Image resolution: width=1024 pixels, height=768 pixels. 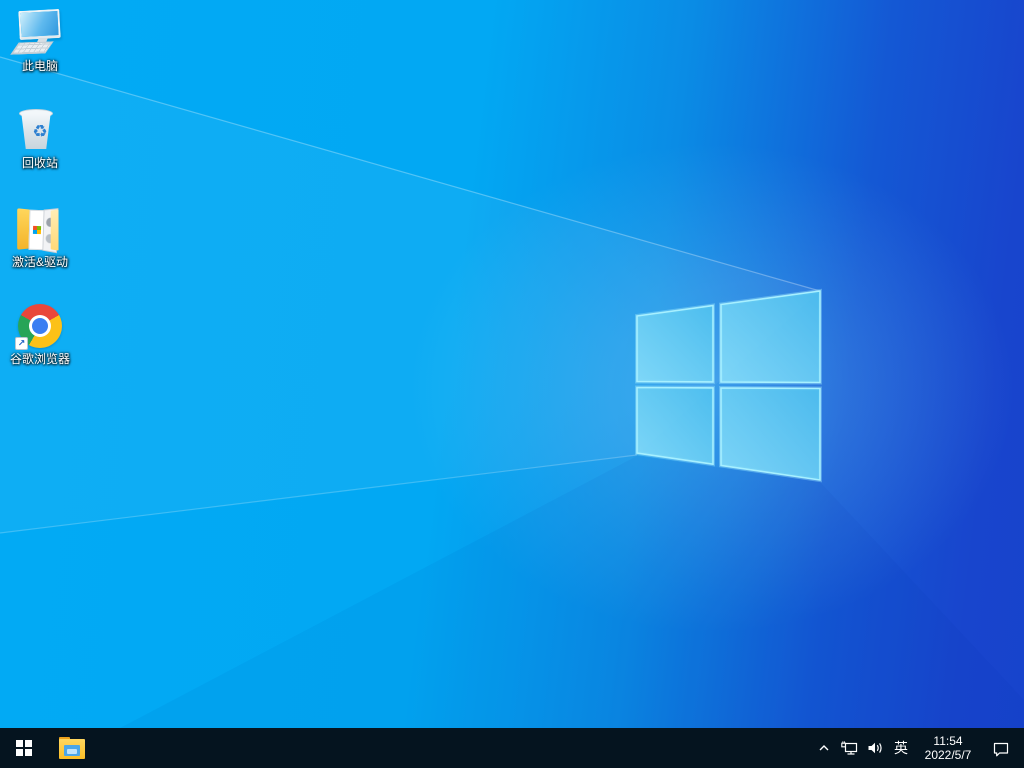 I want to click on speaker-sound-icon, so click(x=875, y=748).